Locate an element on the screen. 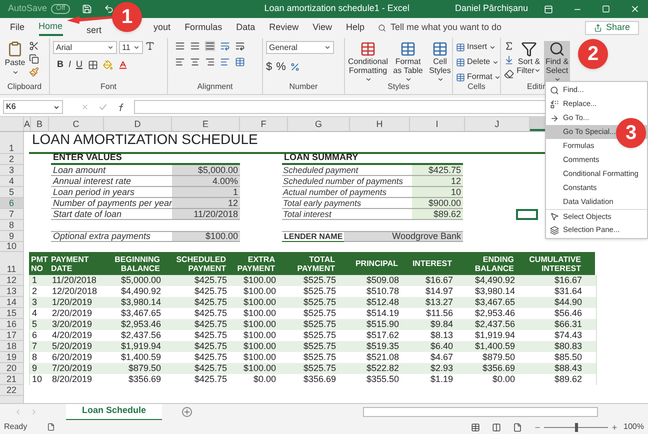  column-header: G is located at coordinates (319, 124).